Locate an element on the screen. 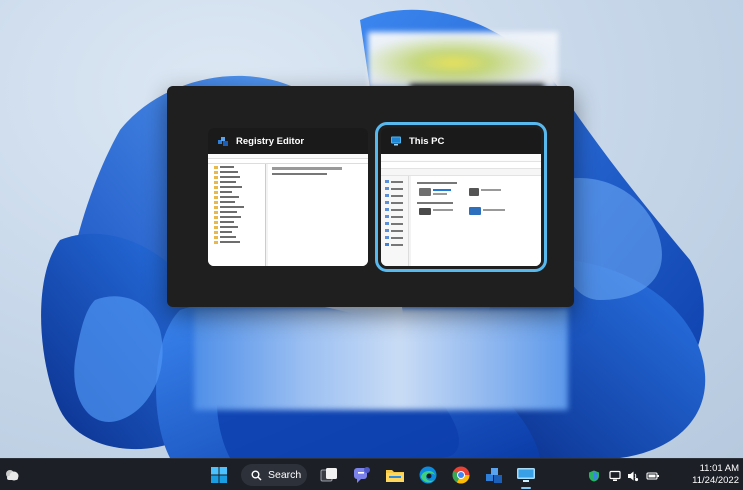  task-view-icon is located at coordinates (329, 475).